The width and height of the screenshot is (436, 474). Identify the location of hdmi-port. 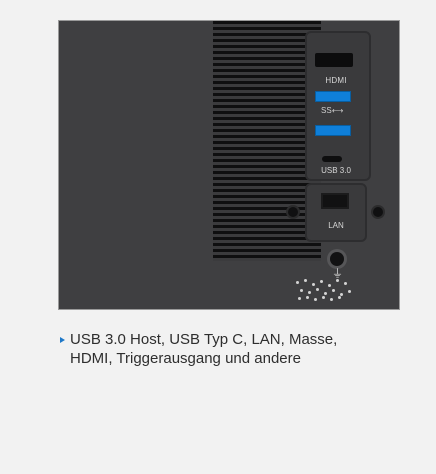
(334, 60).